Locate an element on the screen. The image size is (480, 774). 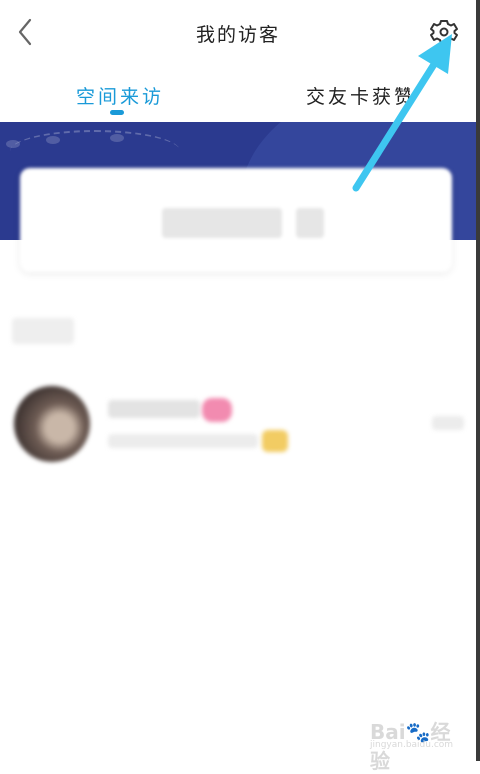
level-badge is located at coordinates (275, 441).